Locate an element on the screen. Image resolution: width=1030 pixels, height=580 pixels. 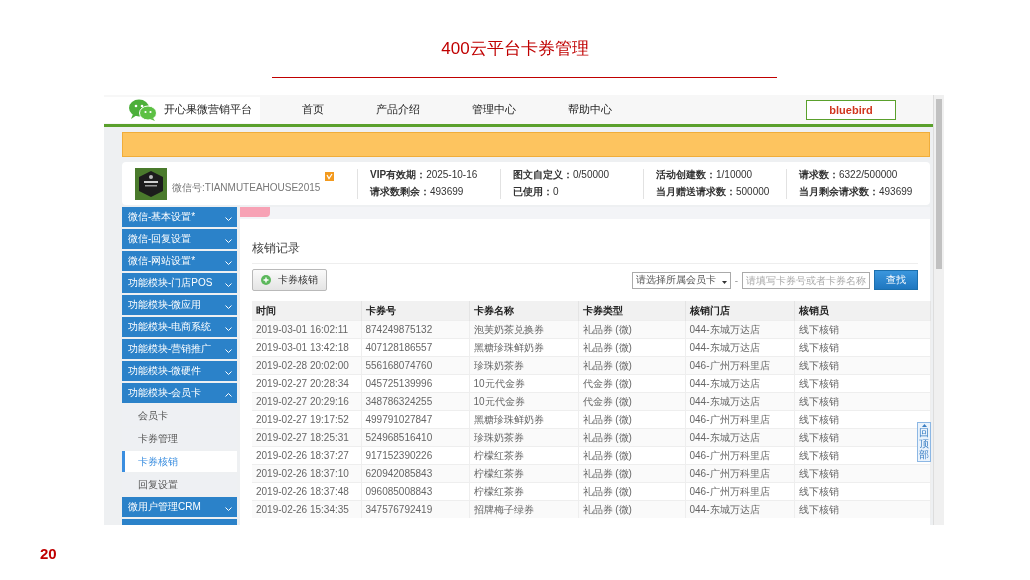
column-header: 时间 is located at coordinates (306, 311).